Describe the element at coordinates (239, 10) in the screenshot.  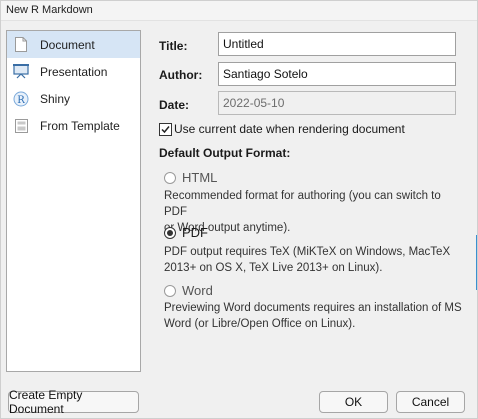
I see `title-bar: New R Markdown` at that location.